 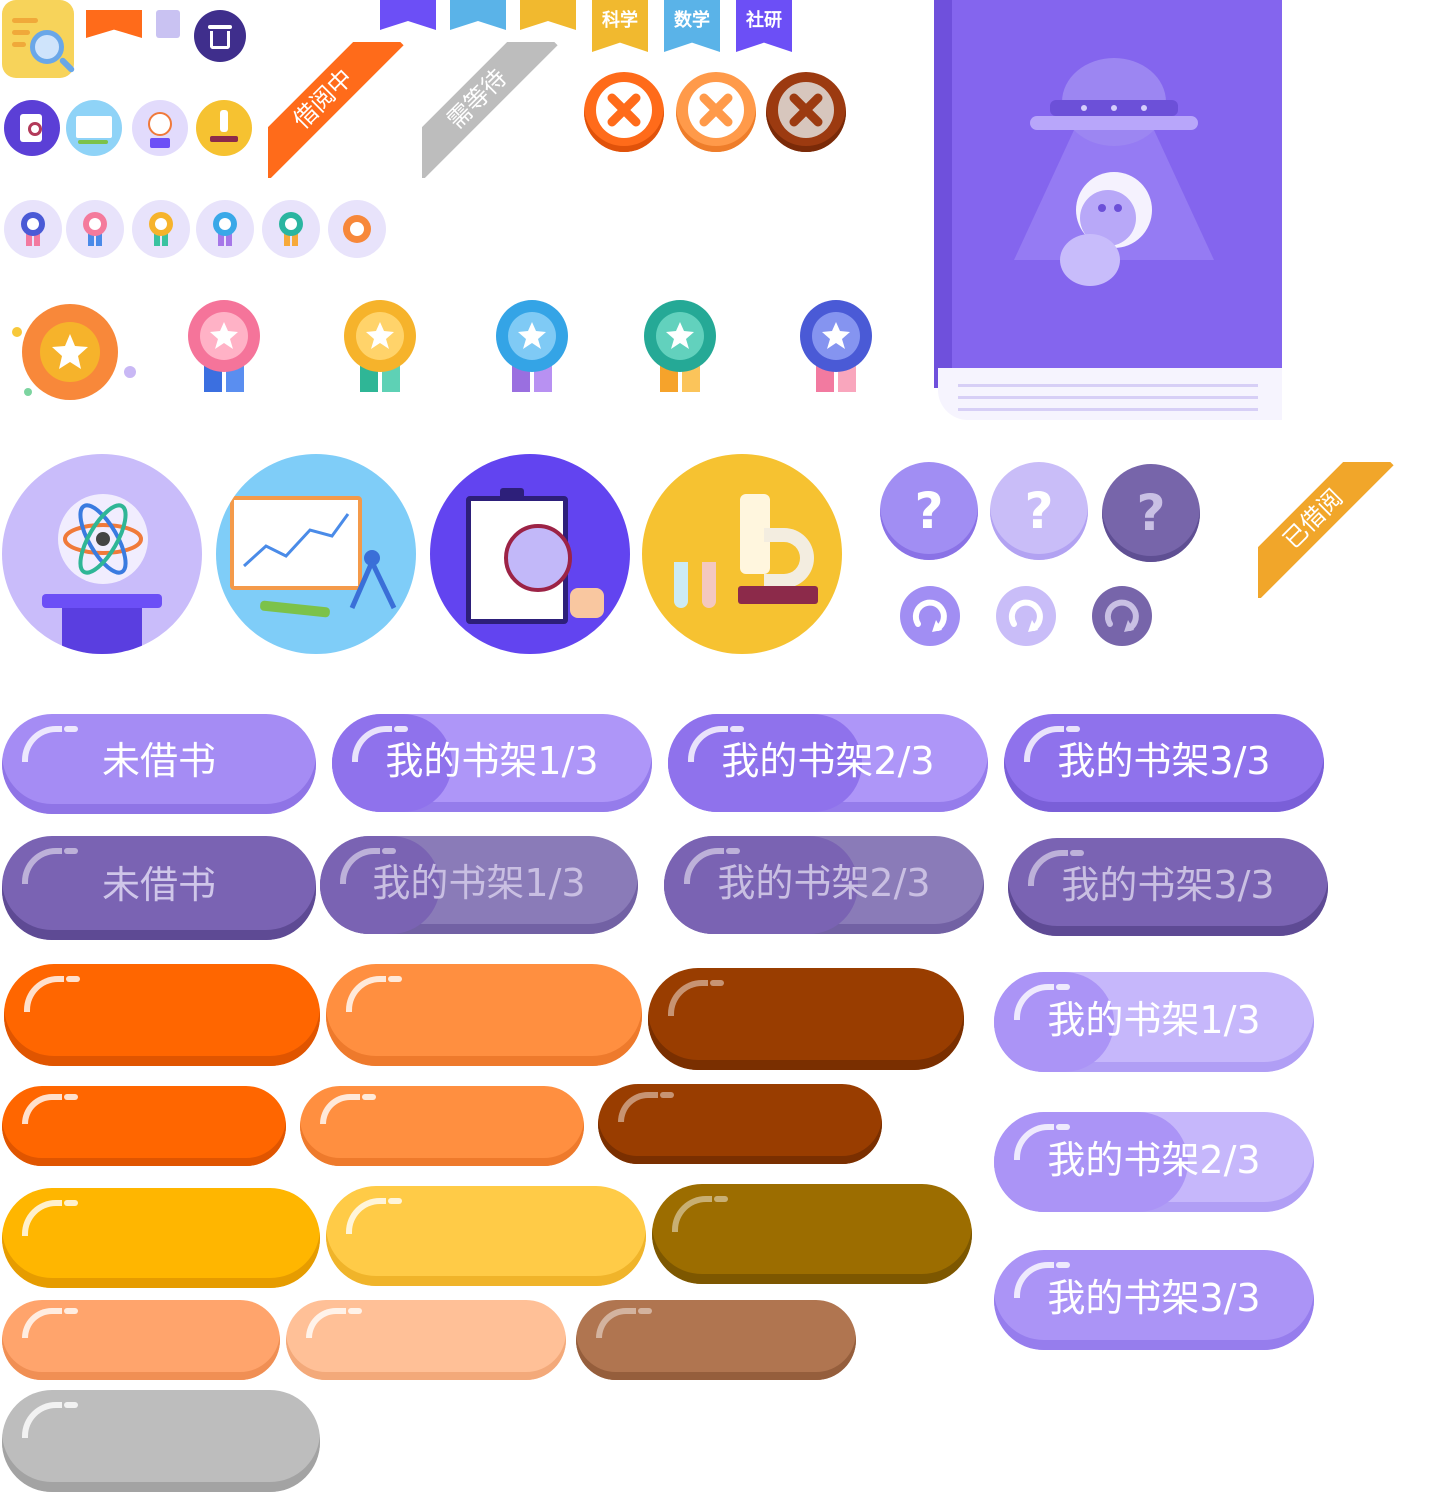 I want to click on light-yellow-button, so click(x=486, y=1236).